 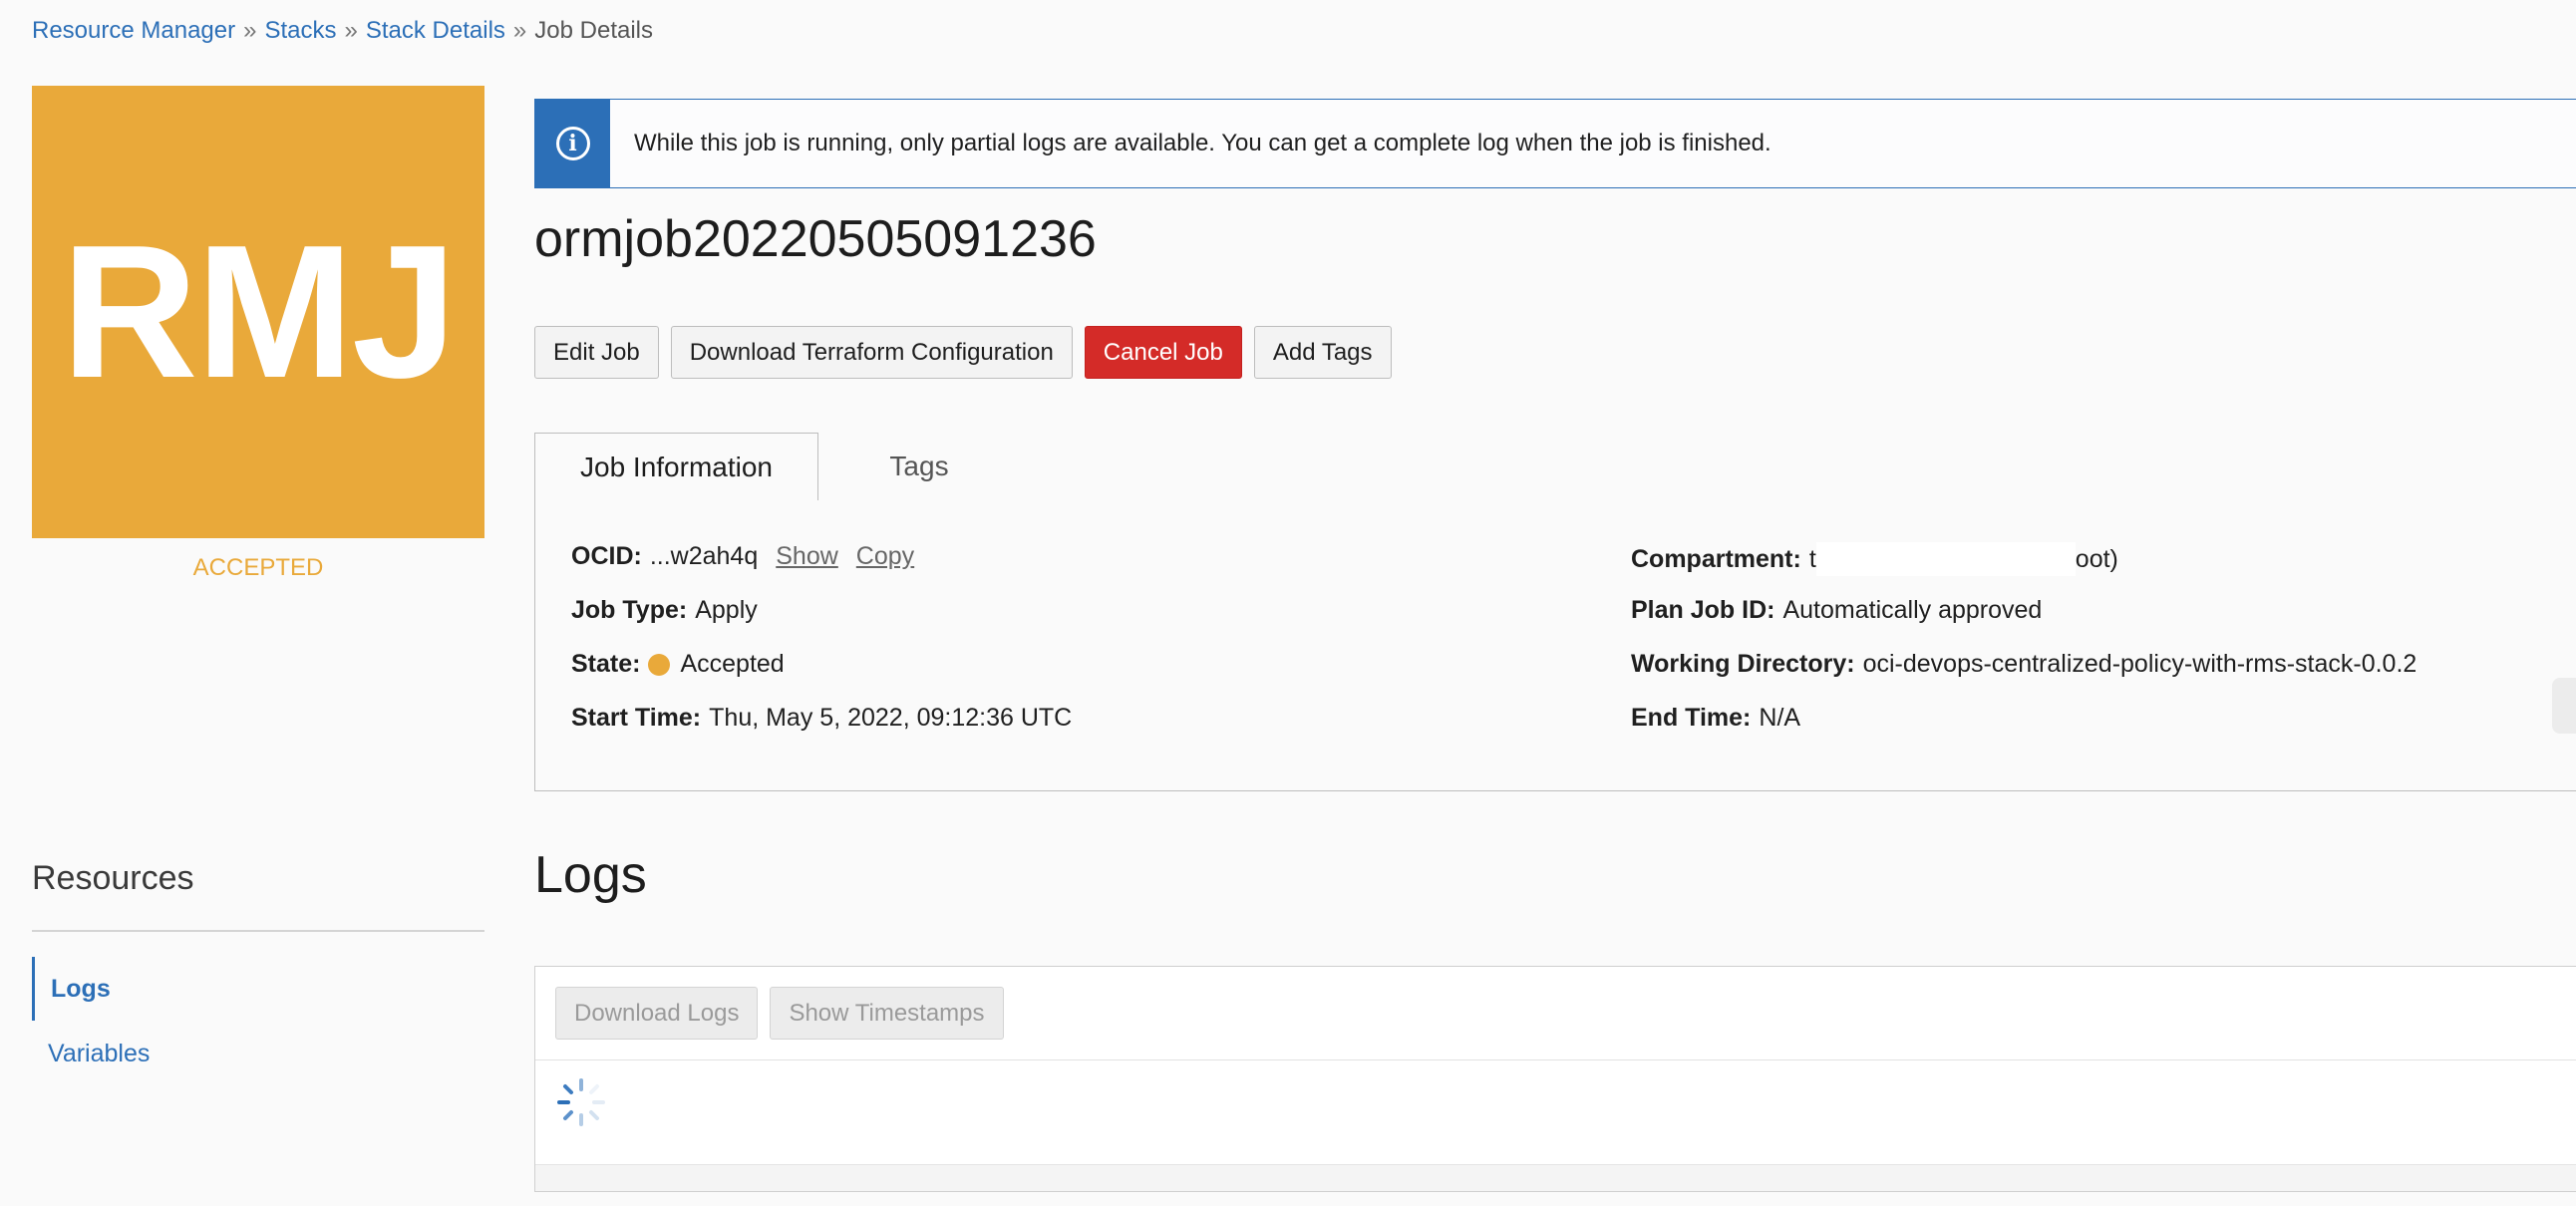 I want to click on add-tags-button: Add Tags, so click(x=1322, y=352).